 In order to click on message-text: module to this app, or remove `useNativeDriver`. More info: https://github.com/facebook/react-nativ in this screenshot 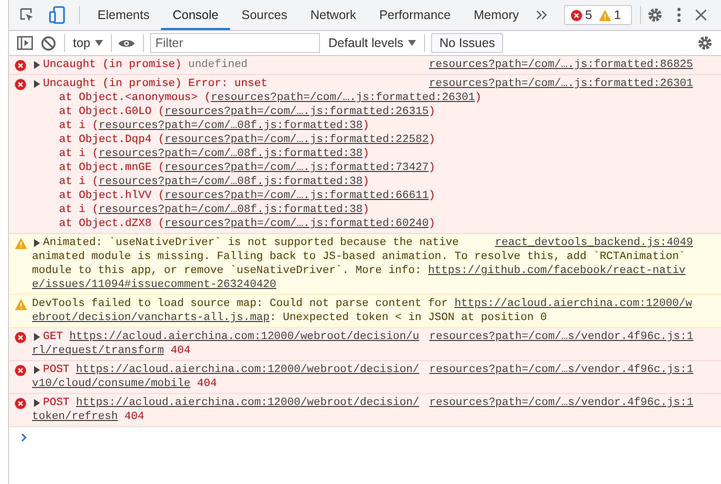, I will do `click(359, 271)`.